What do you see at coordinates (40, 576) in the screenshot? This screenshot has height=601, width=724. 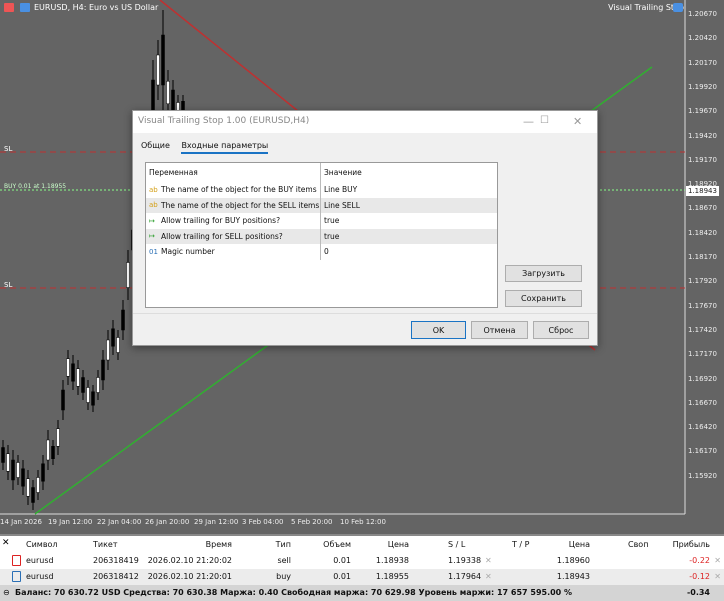 I see `cell-symbol: eurusd` at bounding box center [40, 576].